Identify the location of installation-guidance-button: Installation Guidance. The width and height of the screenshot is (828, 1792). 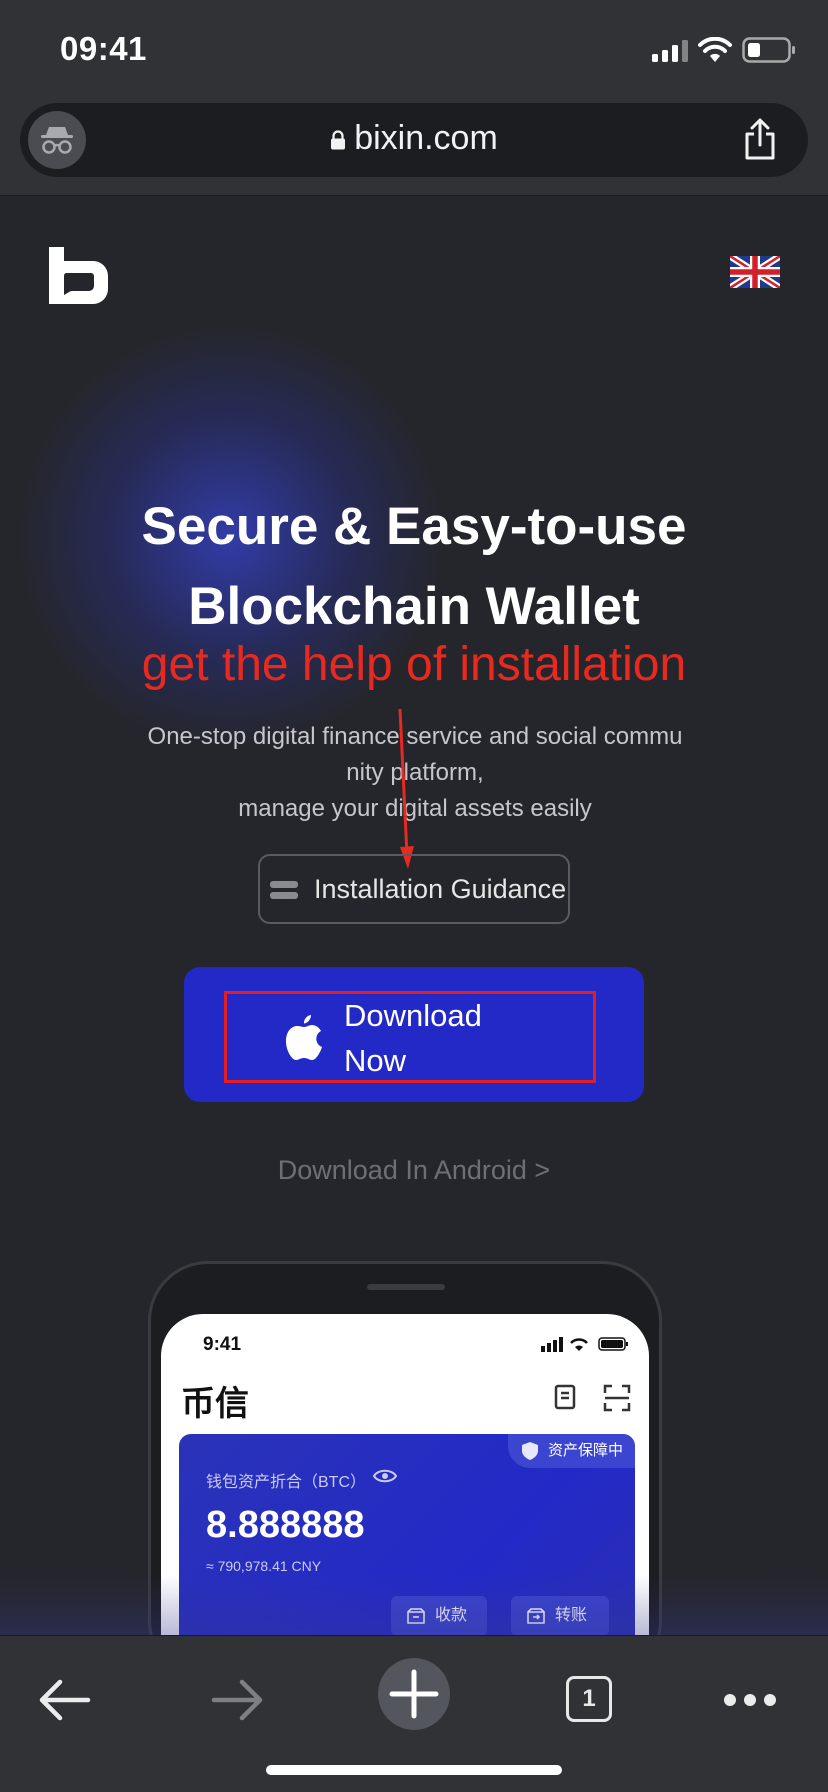
(414, 889).